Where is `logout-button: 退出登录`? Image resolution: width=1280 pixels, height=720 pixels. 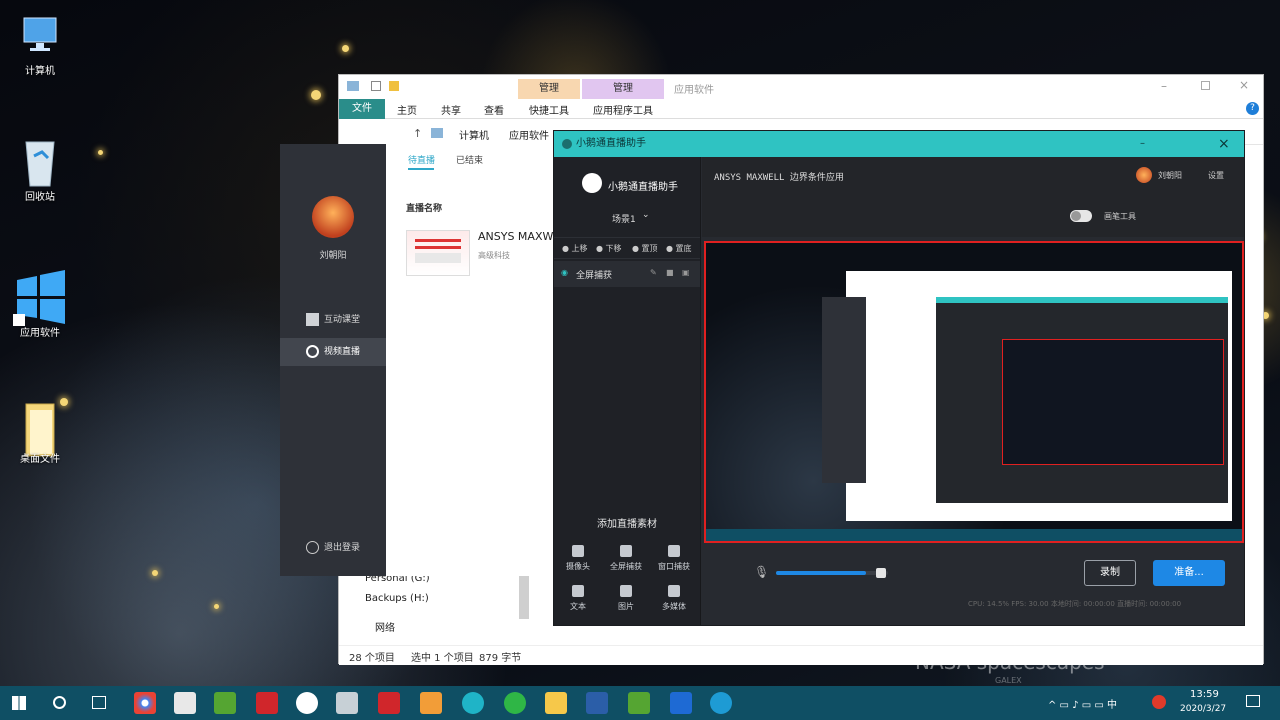
logout-button: 退出登录 is located at coordinates (333, 548).